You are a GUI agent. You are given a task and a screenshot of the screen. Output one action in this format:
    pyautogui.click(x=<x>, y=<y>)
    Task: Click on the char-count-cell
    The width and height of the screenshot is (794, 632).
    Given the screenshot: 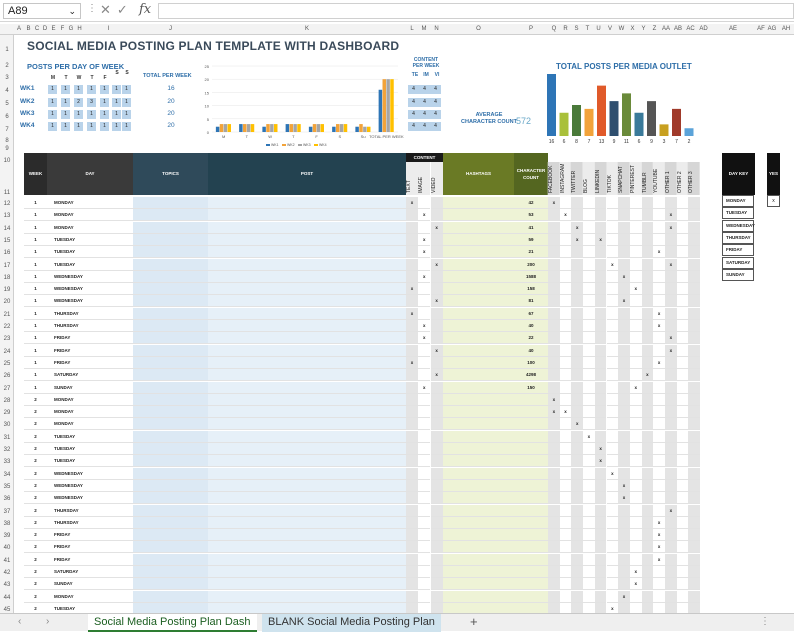 What is the action you would take?
    pyautogui.click(x=531, y=424)
    